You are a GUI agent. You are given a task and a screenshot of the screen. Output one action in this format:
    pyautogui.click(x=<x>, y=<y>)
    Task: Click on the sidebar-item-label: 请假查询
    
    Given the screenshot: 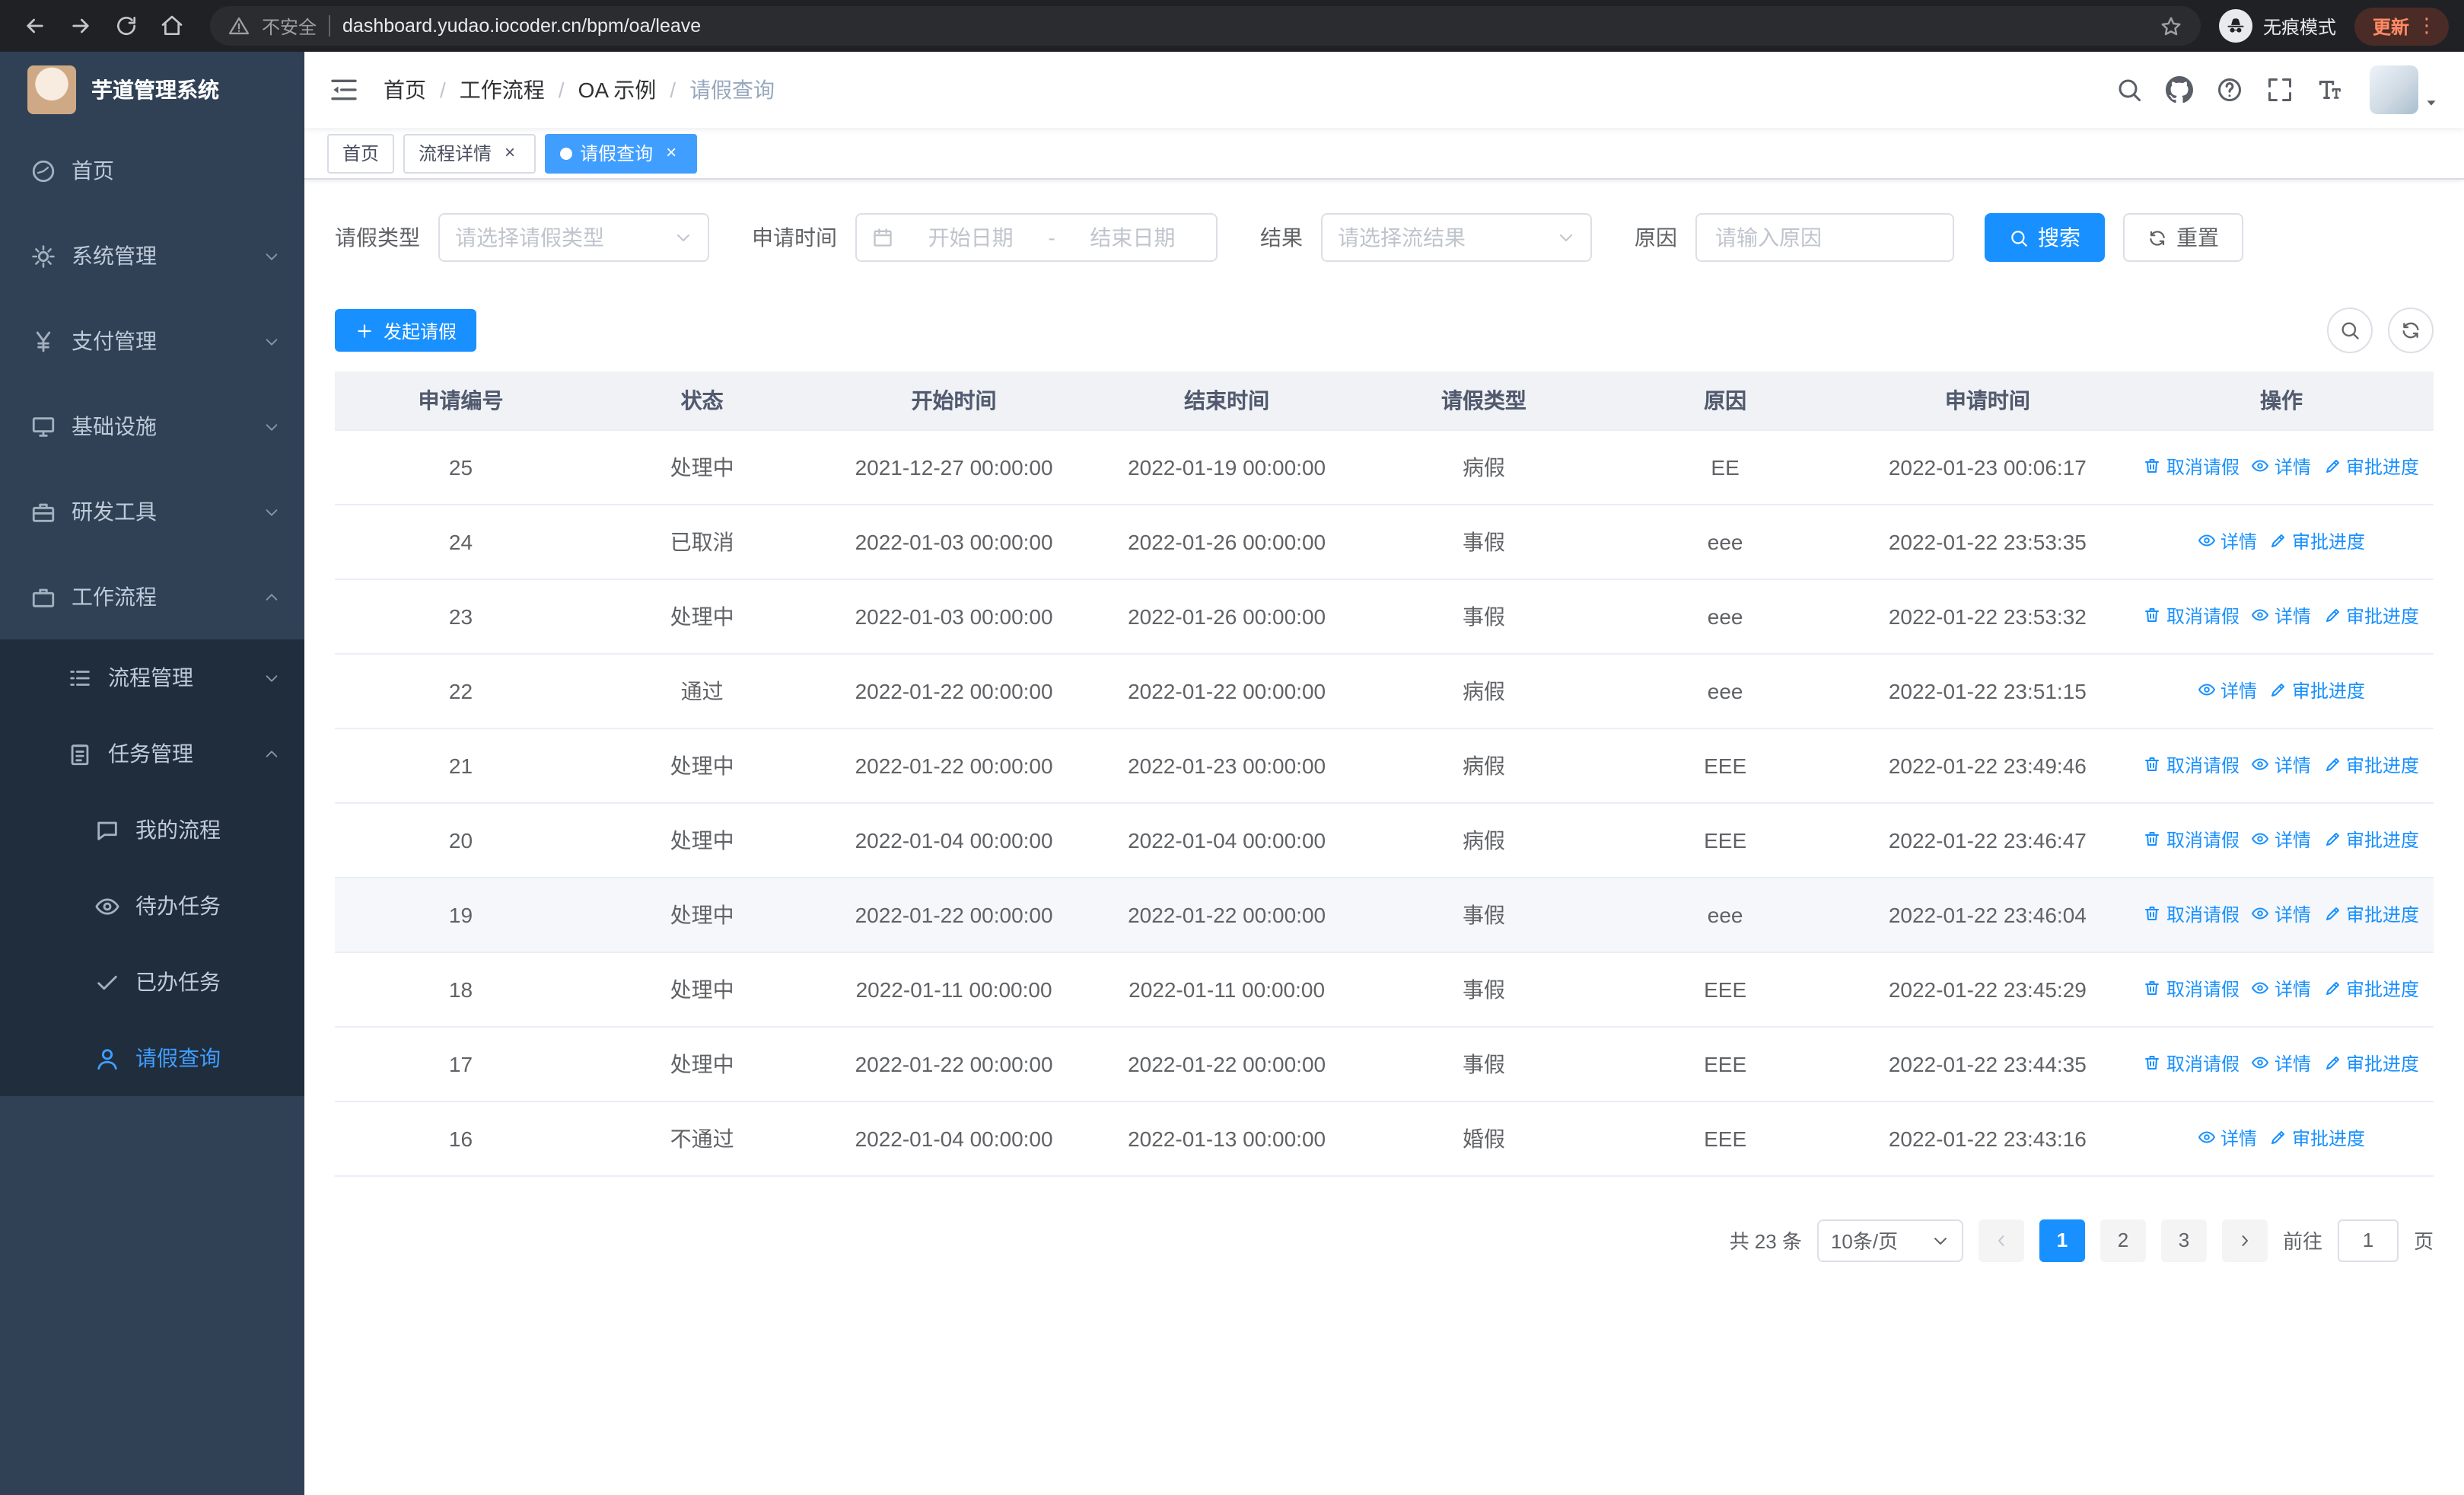 What is the action you would take?
    pyautogui.click(x=178, y=1058)
    